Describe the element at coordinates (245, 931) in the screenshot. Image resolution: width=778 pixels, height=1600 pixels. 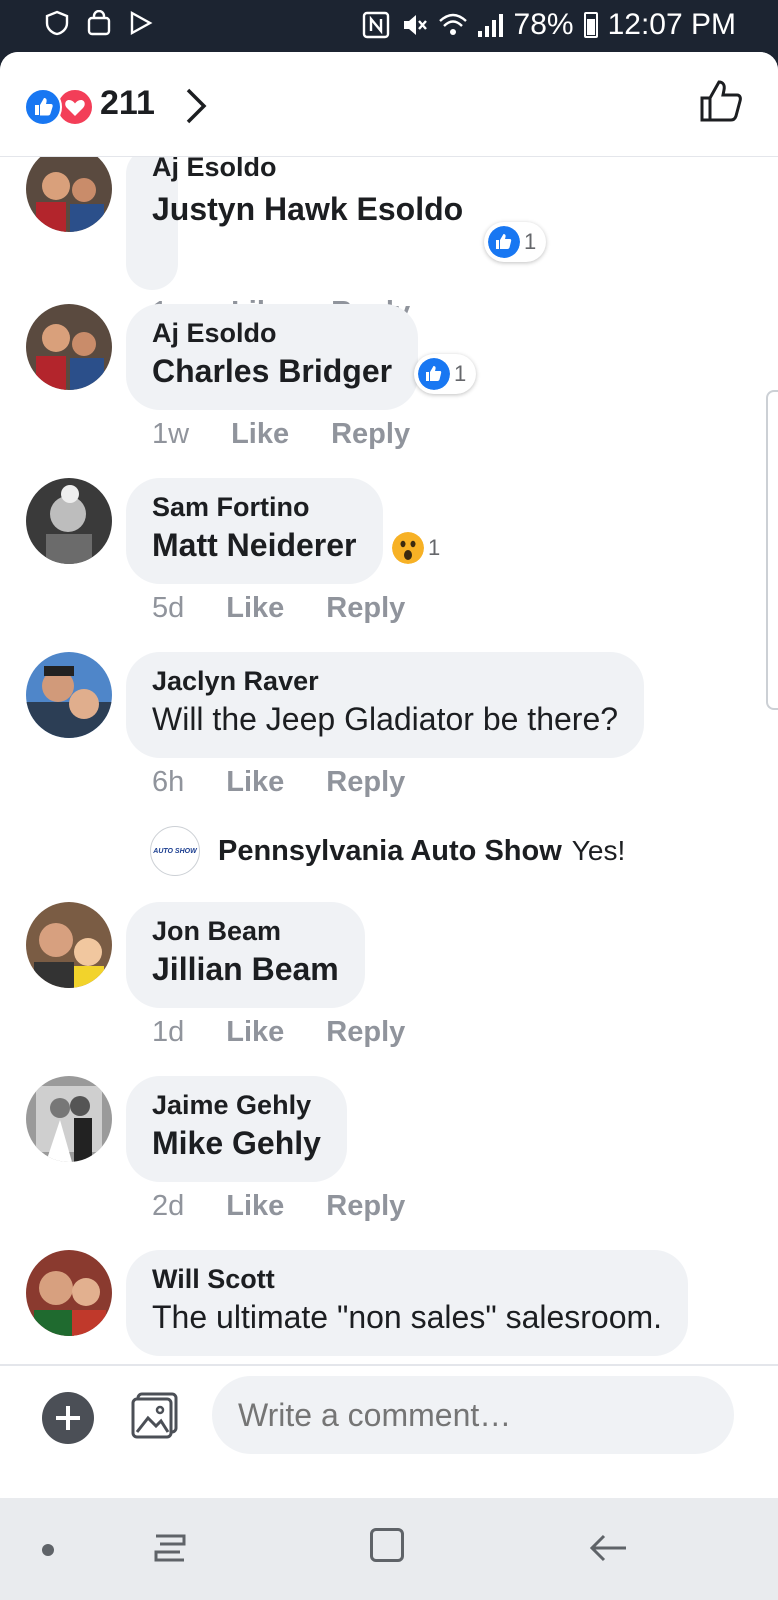
I see `comment-author: Jon Beam` at that location.